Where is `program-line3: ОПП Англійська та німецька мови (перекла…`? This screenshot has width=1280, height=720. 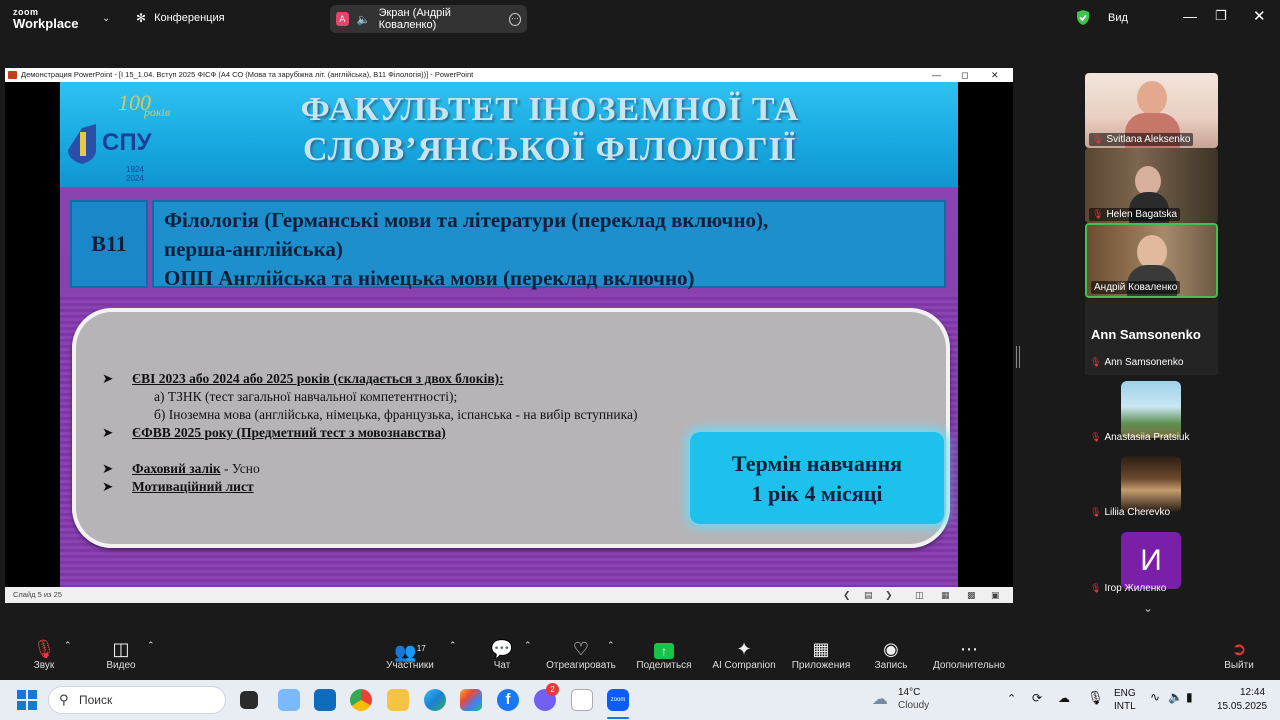
program-line3: ОПП Англійська та німецька мови (перекла… is located at coordinates (429, 278).